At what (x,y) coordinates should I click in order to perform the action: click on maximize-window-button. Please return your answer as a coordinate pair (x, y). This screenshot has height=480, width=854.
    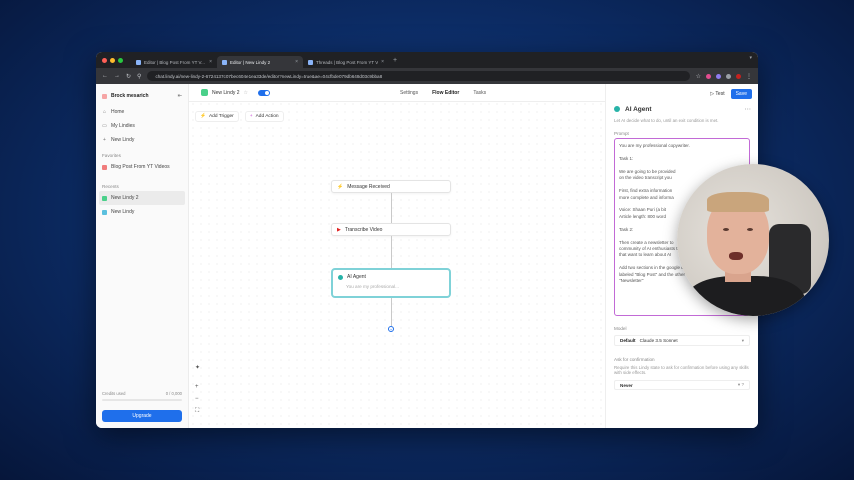
    Looking at the image, I should click on (120, 60).